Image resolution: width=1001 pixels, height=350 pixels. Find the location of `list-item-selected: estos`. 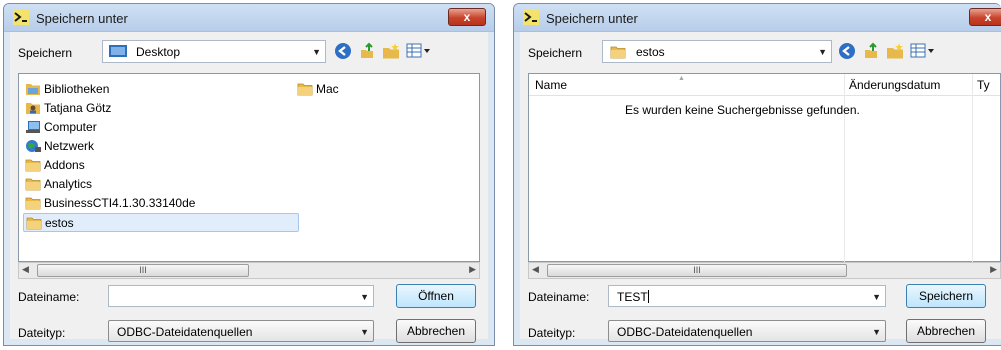

list-item-selected: estos is located at coordinates (161, 222).